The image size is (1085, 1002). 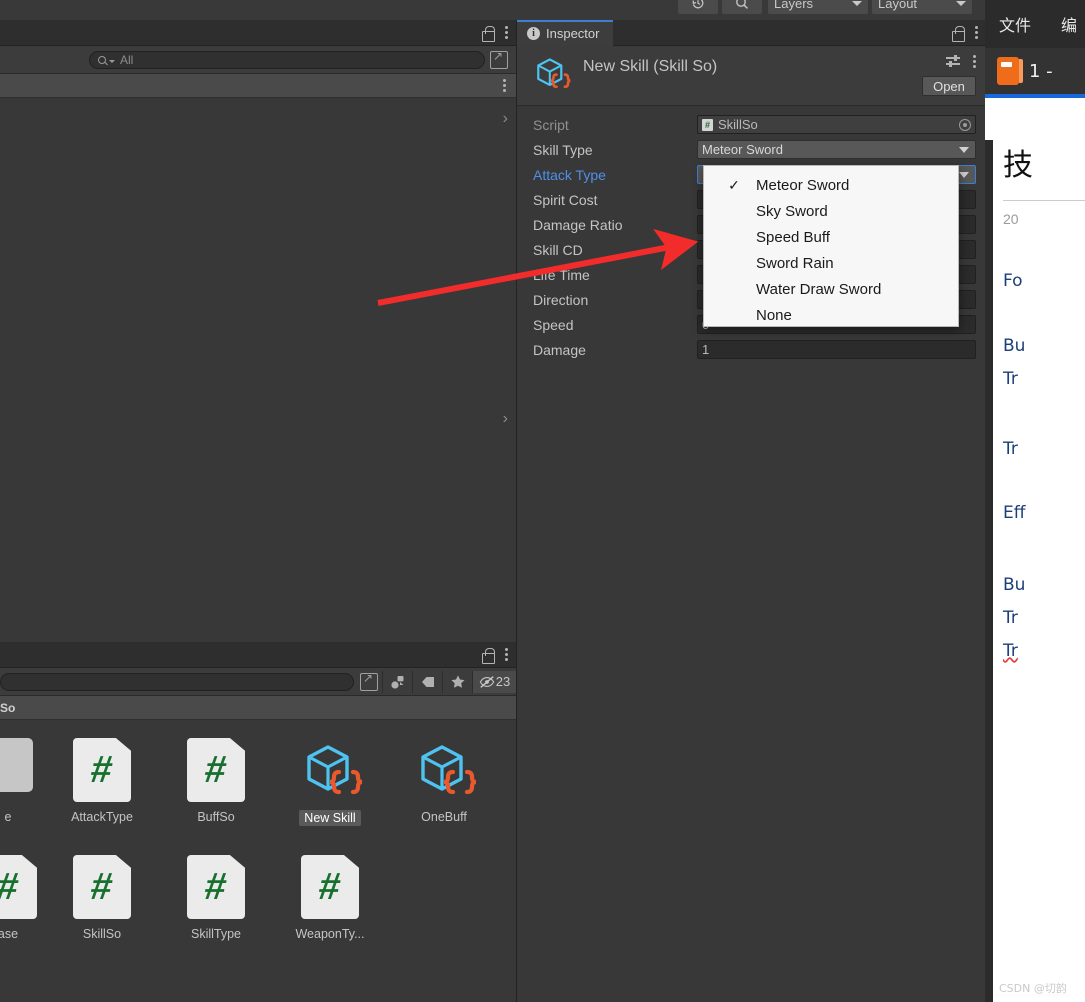 I want to click on note-page: 技 20 Fo Bu Tr Tr Eff Bu Tr Tr, so click(x=1035, y=571).